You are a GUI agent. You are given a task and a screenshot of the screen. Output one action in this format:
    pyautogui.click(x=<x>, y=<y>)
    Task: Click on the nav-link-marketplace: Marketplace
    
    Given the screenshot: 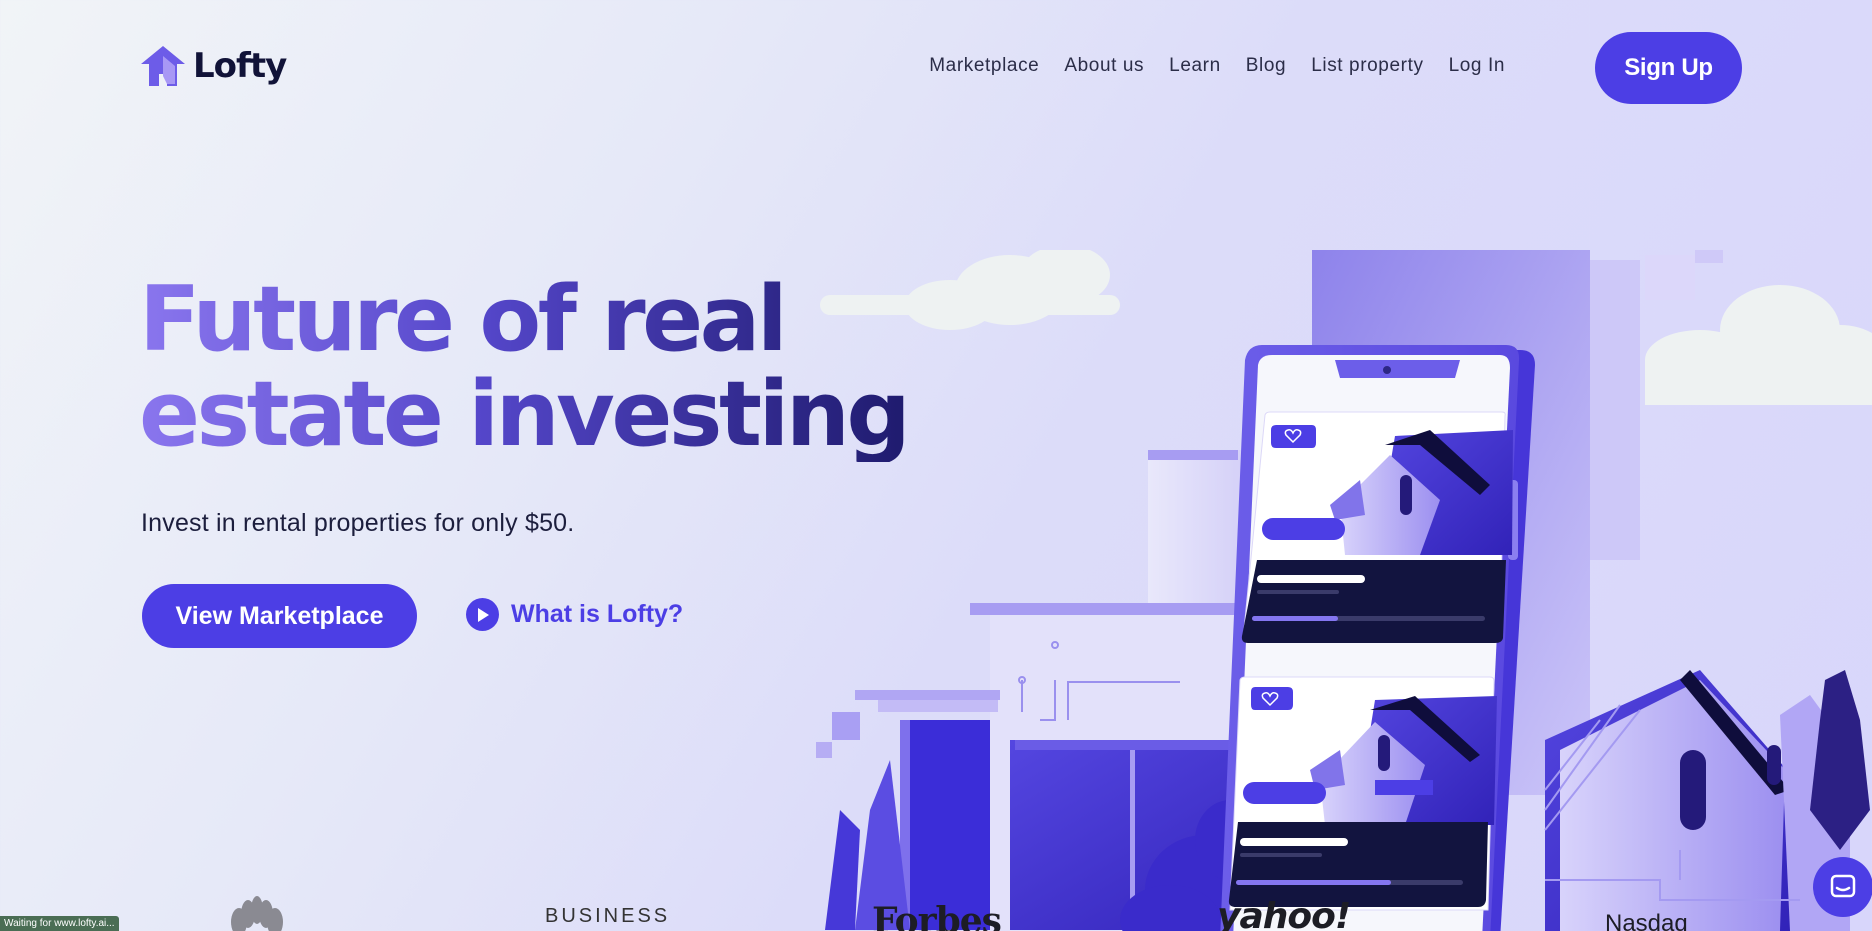 What is the action you would take?
    pyautogui.click(x=984, y=66)
    